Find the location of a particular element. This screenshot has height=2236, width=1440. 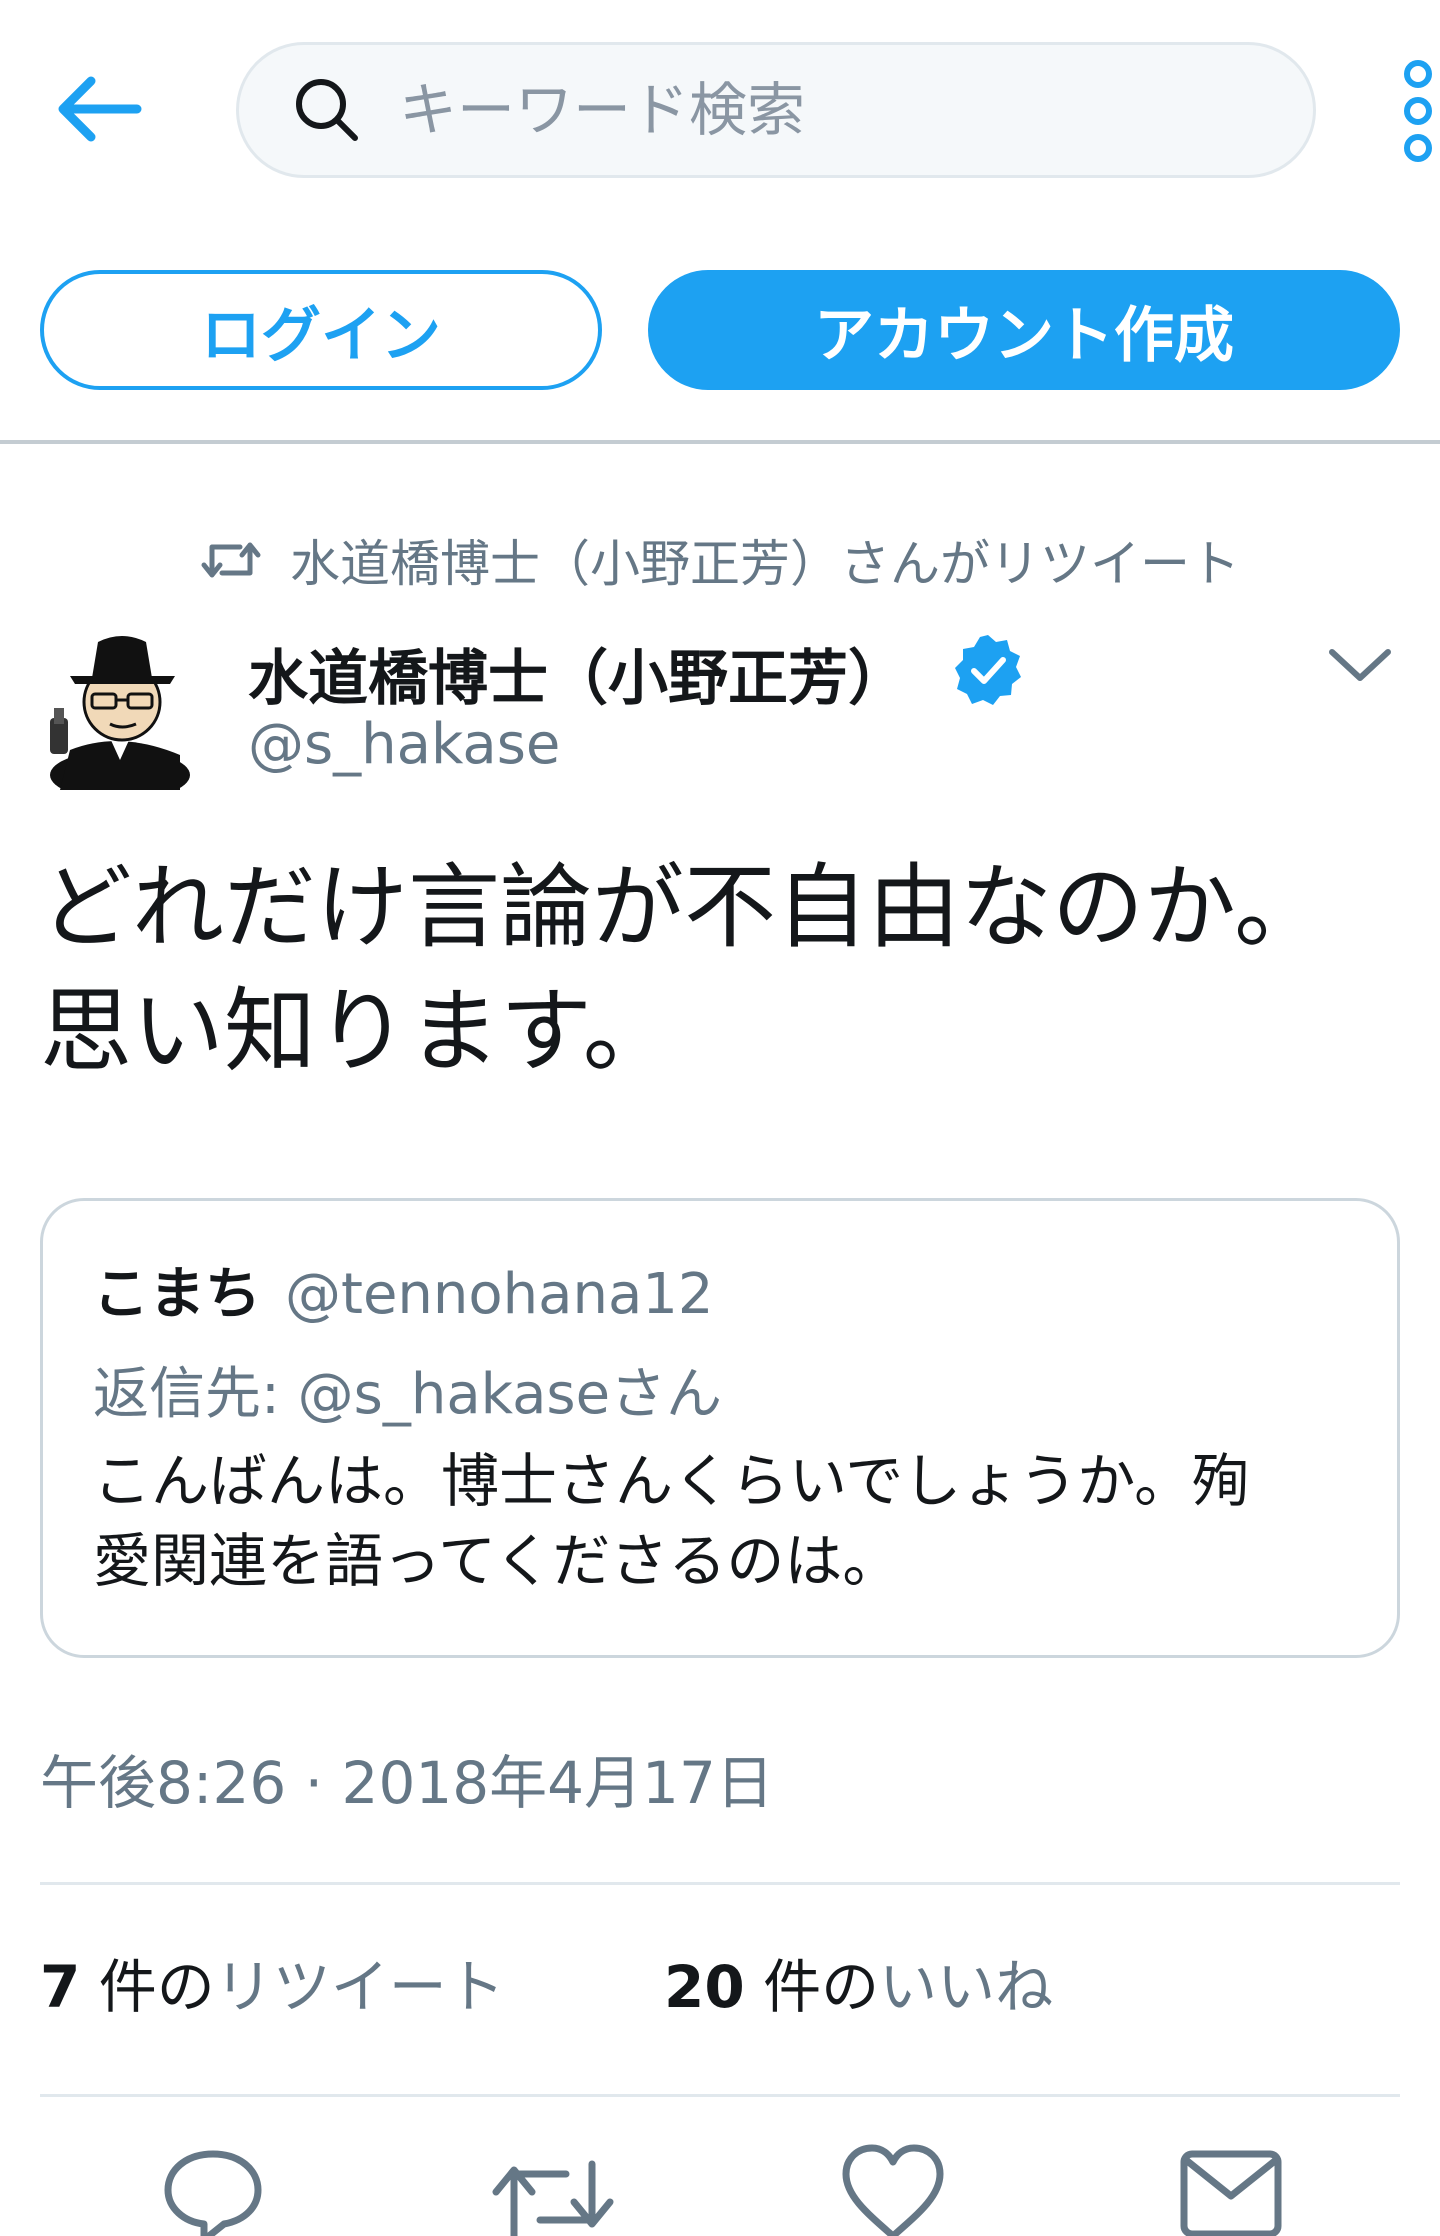

tweet-options-button is located at coordinates (1360, 666).